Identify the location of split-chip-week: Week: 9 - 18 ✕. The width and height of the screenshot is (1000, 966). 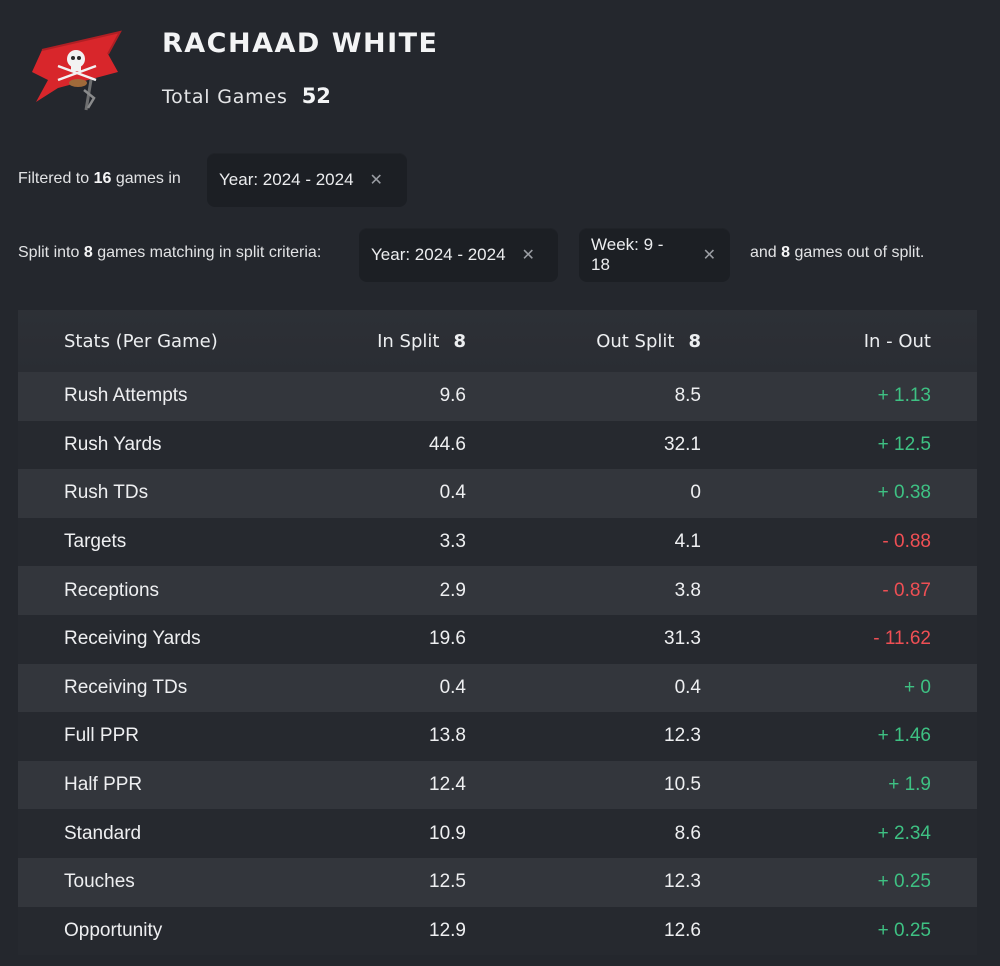
(654, 255).